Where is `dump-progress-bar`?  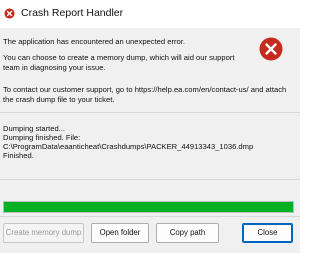
dump-progress-bar is located at coordinates (148, 207).